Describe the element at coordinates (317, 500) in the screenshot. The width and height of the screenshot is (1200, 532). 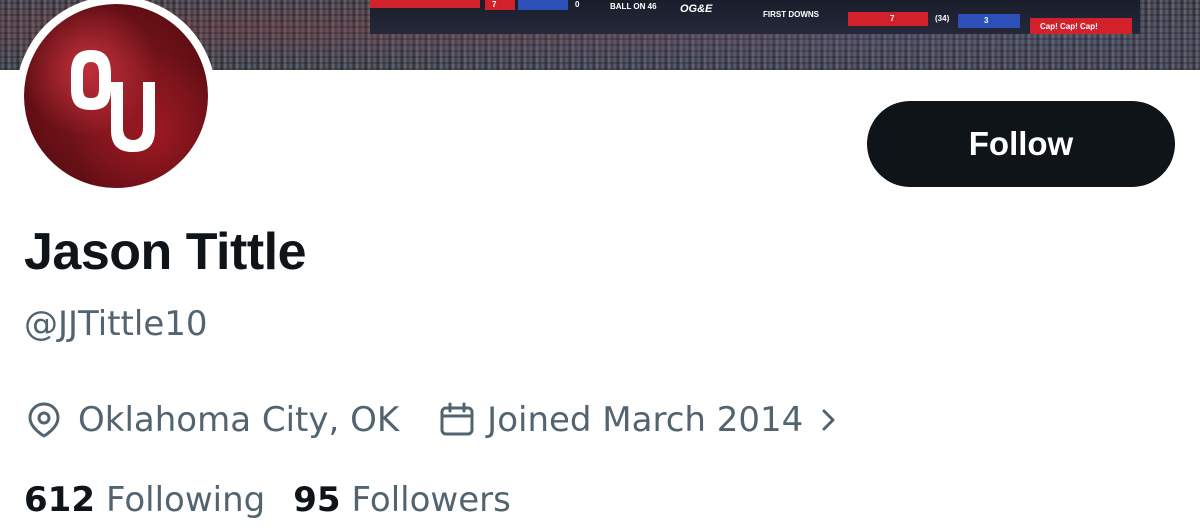
I see `followers-count: 95` at that location.